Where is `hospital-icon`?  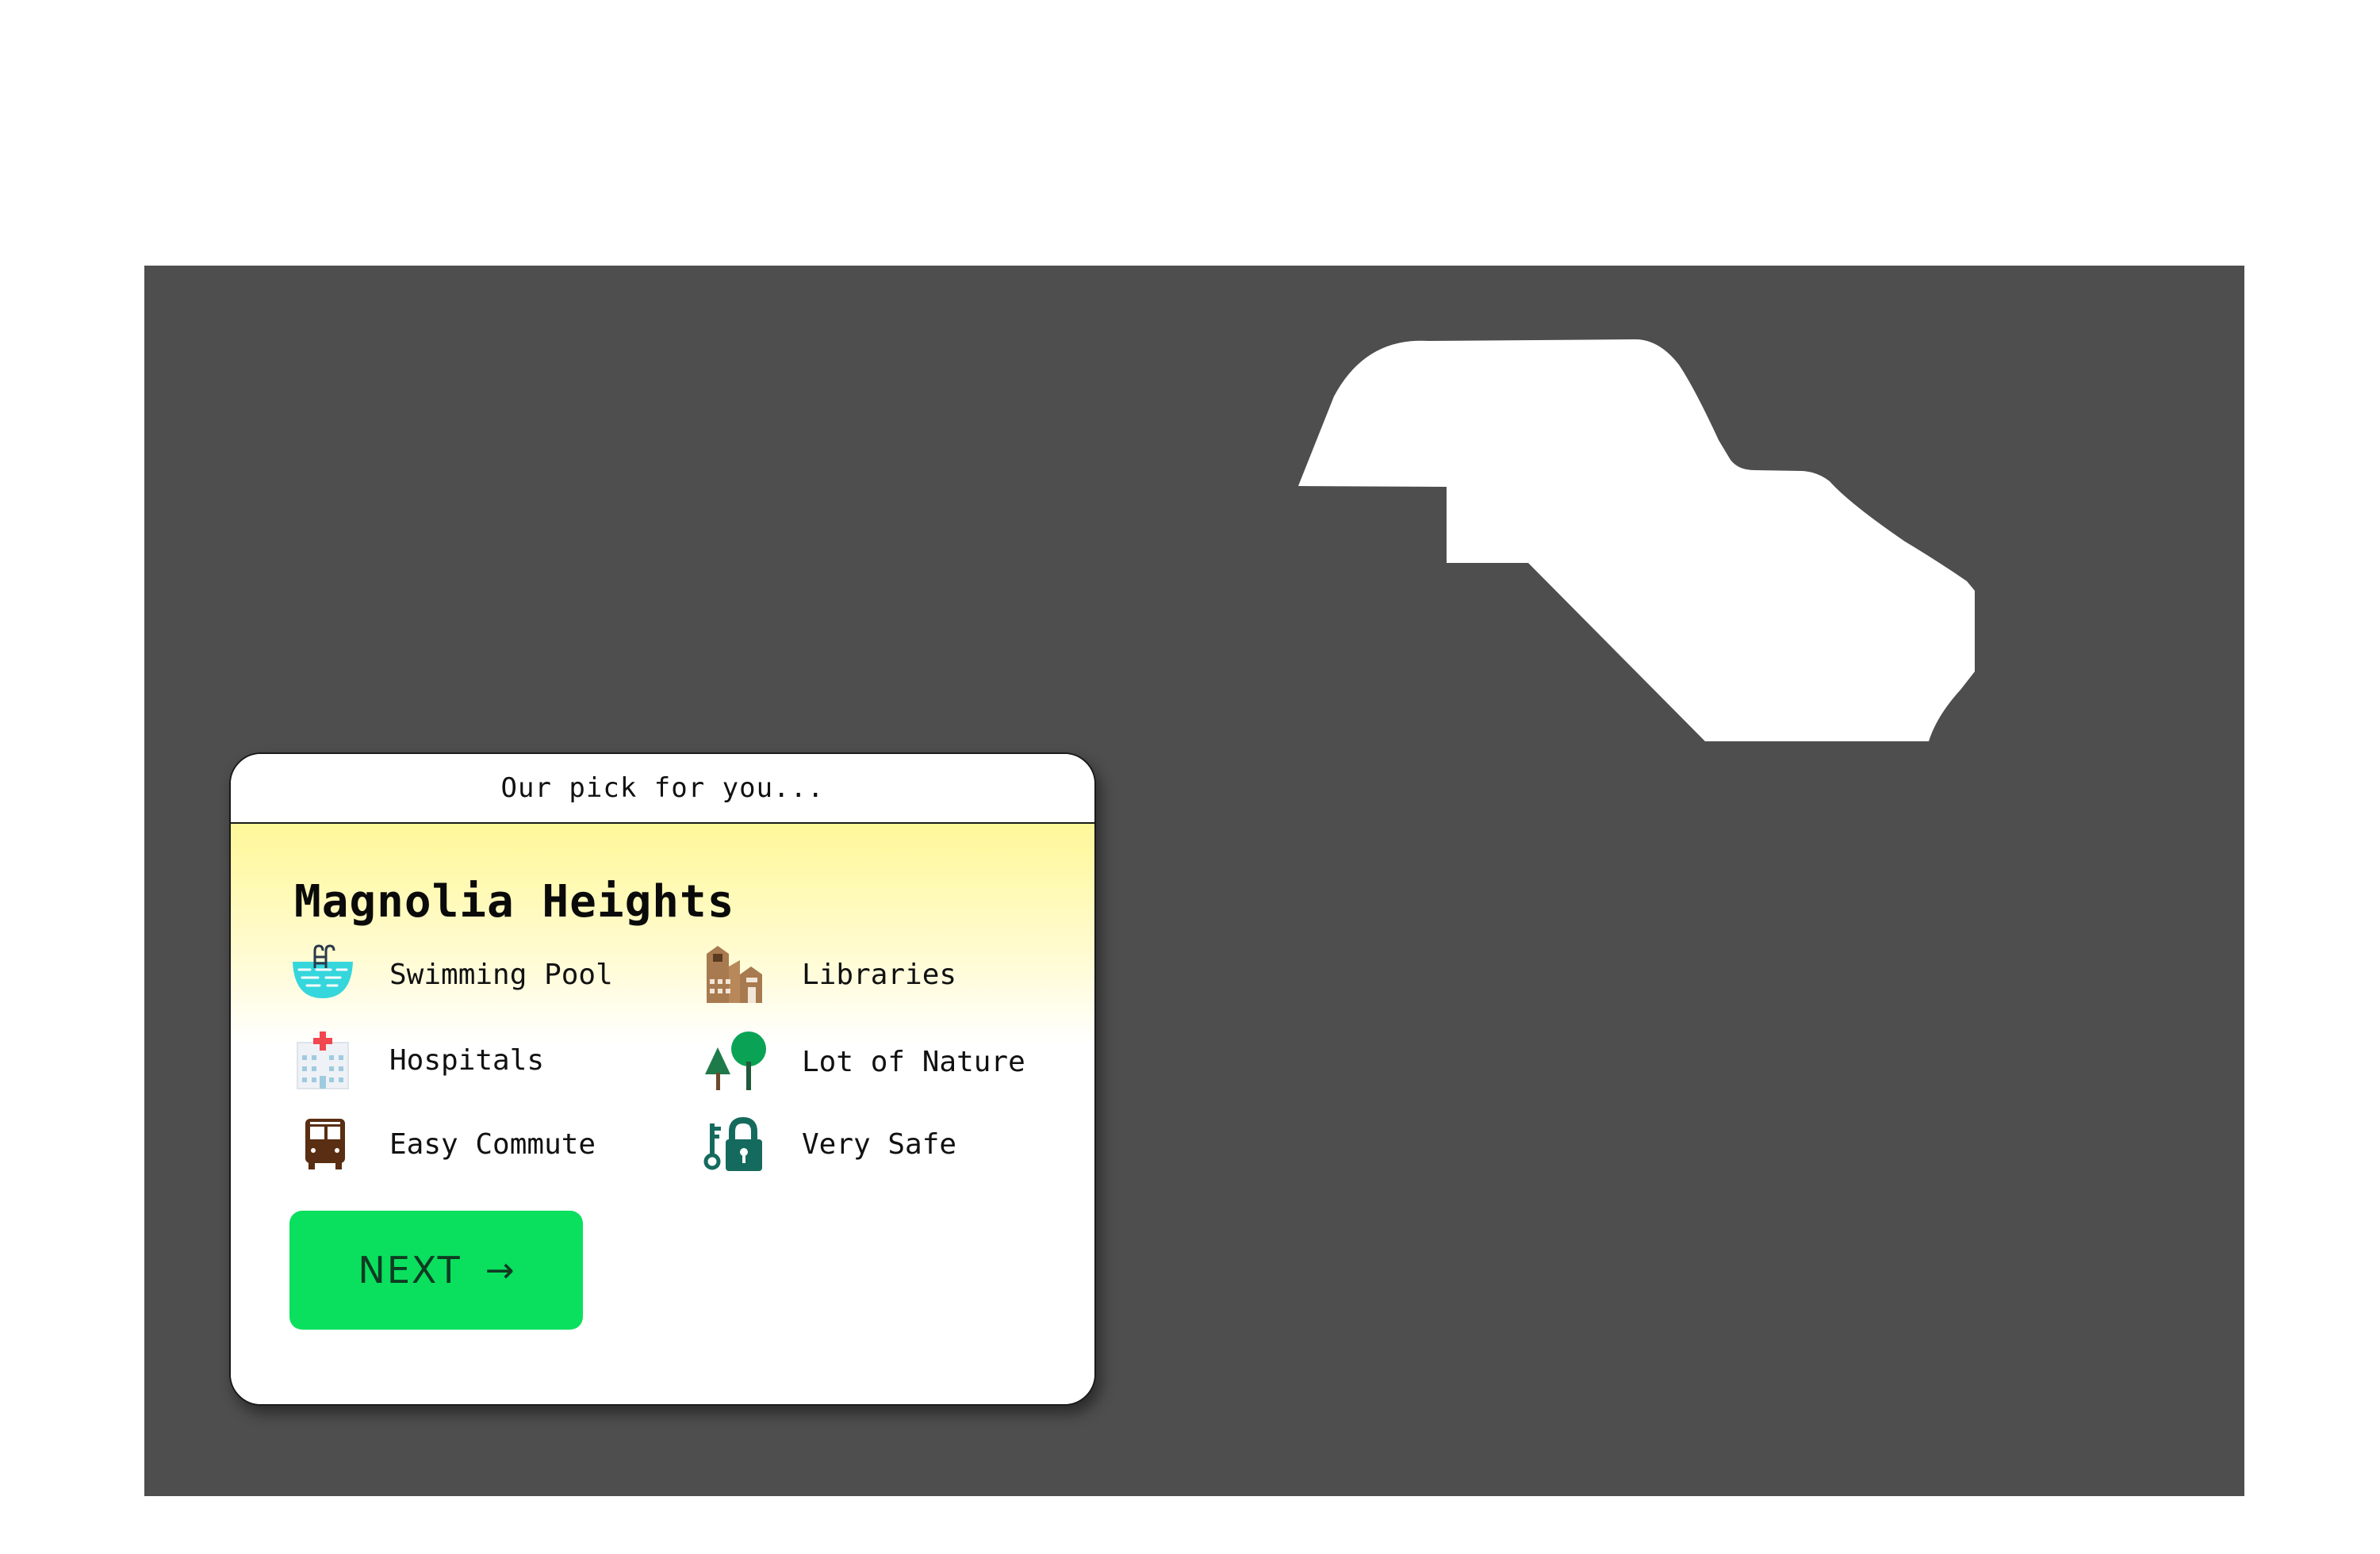 hospital-icon is located at coordinates (323, 1060).